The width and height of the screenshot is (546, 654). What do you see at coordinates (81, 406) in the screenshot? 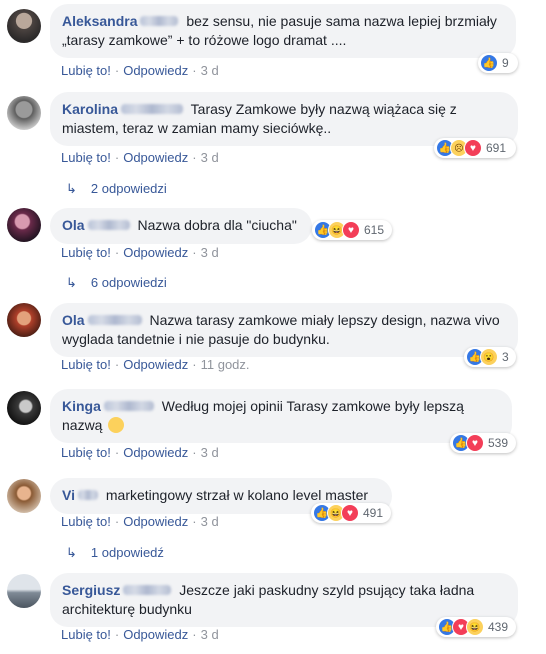
I see `comment-author: Kinga` at bounding box center [81, 406].